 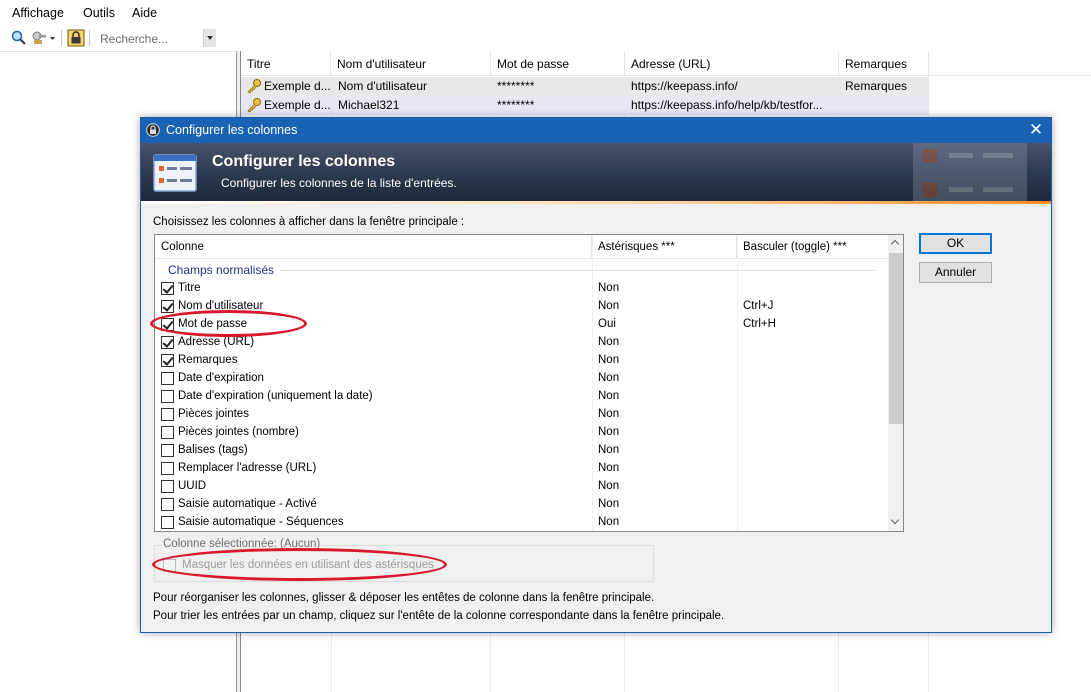 I want to click on column-header-username: Nom d'utilisateur, so click(x=411, y=64).